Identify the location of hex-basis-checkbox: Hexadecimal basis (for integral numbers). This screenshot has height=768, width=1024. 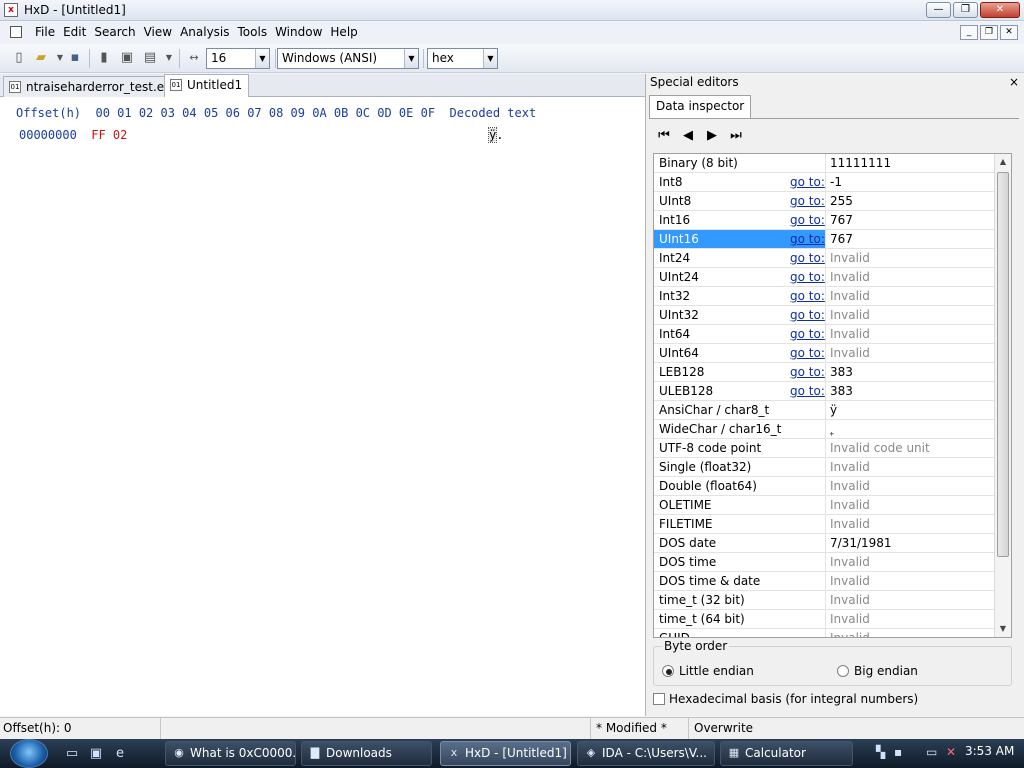
(785, 699).